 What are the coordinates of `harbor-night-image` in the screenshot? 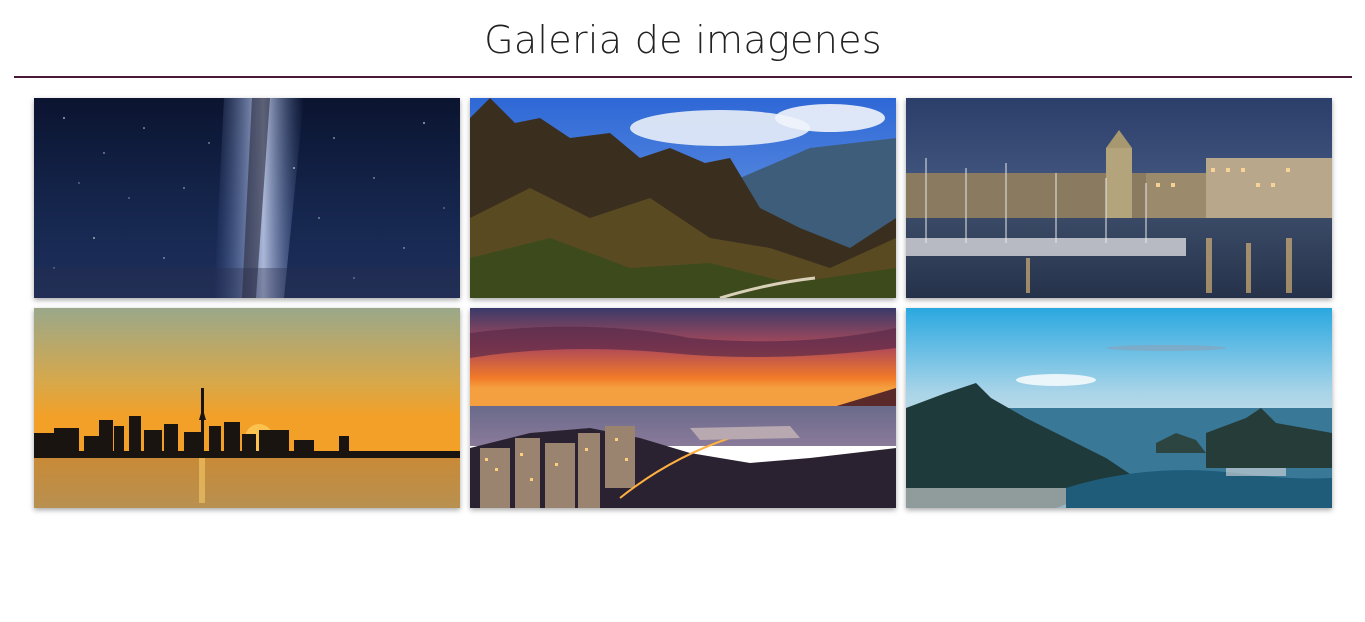 It's located at (1119, 198).